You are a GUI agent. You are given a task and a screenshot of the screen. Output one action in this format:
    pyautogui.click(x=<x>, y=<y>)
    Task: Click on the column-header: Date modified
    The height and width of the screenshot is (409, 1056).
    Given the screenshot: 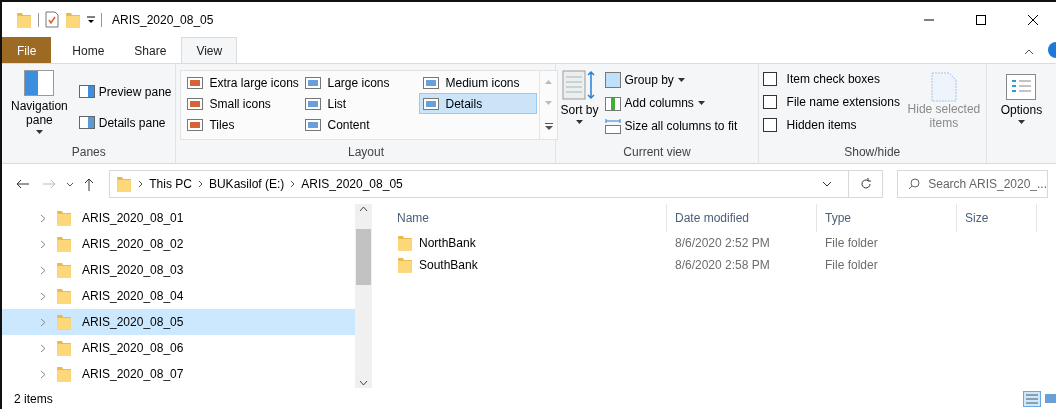 What is the action you would take?
    pyautogui.click(x=742, y=218)
    